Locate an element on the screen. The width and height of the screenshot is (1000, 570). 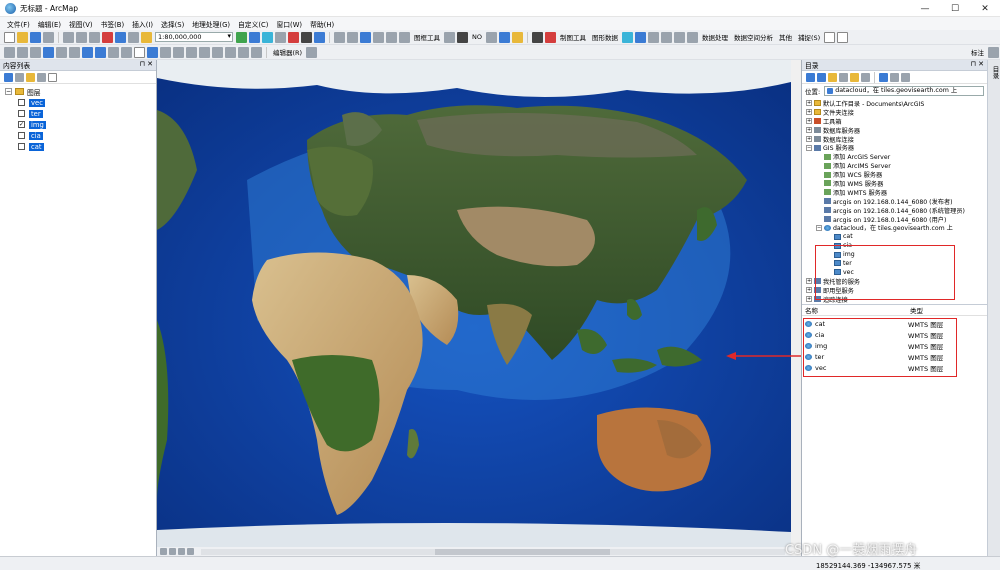
list-by-drawing-order-icon is located at coordinates (8, 77).